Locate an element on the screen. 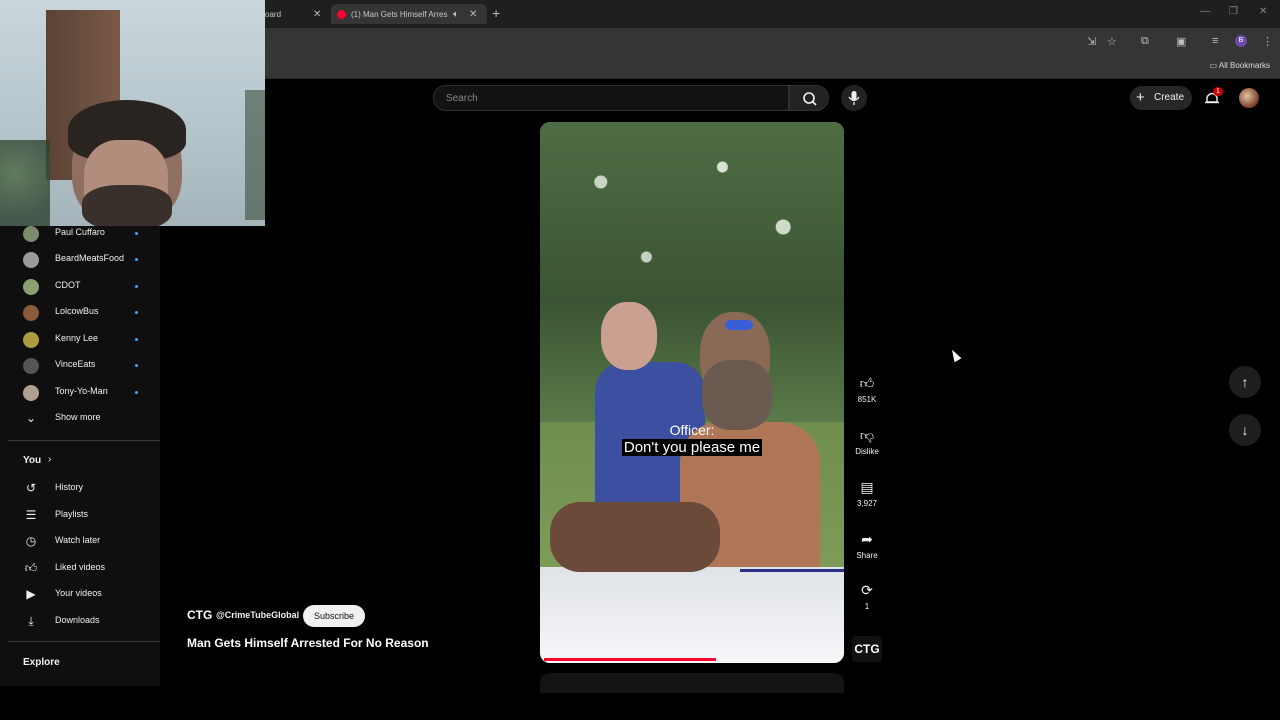  microphone-icon is located at coordinates (854, 98).